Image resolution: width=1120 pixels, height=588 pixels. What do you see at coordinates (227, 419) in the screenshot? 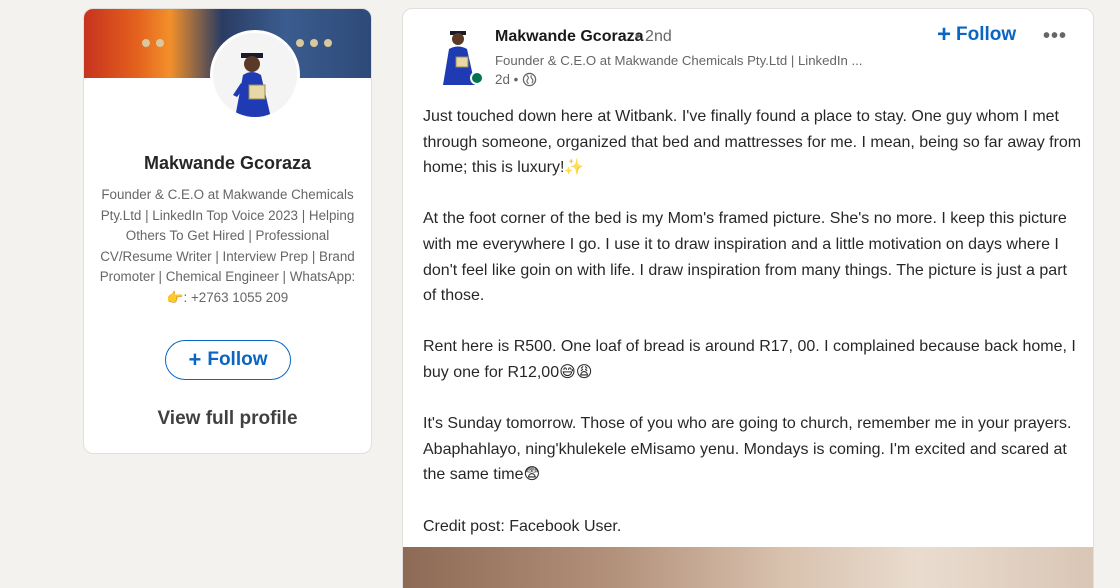
I see `view-full-profile-link: View full profile` at bounding box center [227, 419].